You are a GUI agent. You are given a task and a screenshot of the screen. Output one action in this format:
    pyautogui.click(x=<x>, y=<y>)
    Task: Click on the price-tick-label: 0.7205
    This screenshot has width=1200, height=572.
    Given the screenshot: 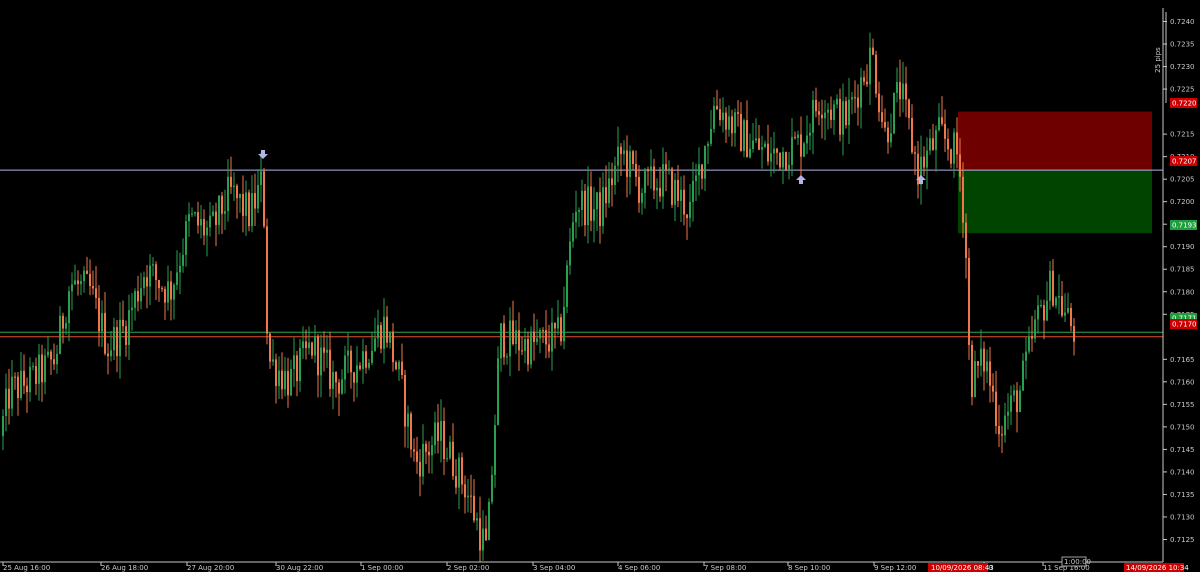 What is the action you would take?
    pyautogui.click(x=1182, y=180)
    